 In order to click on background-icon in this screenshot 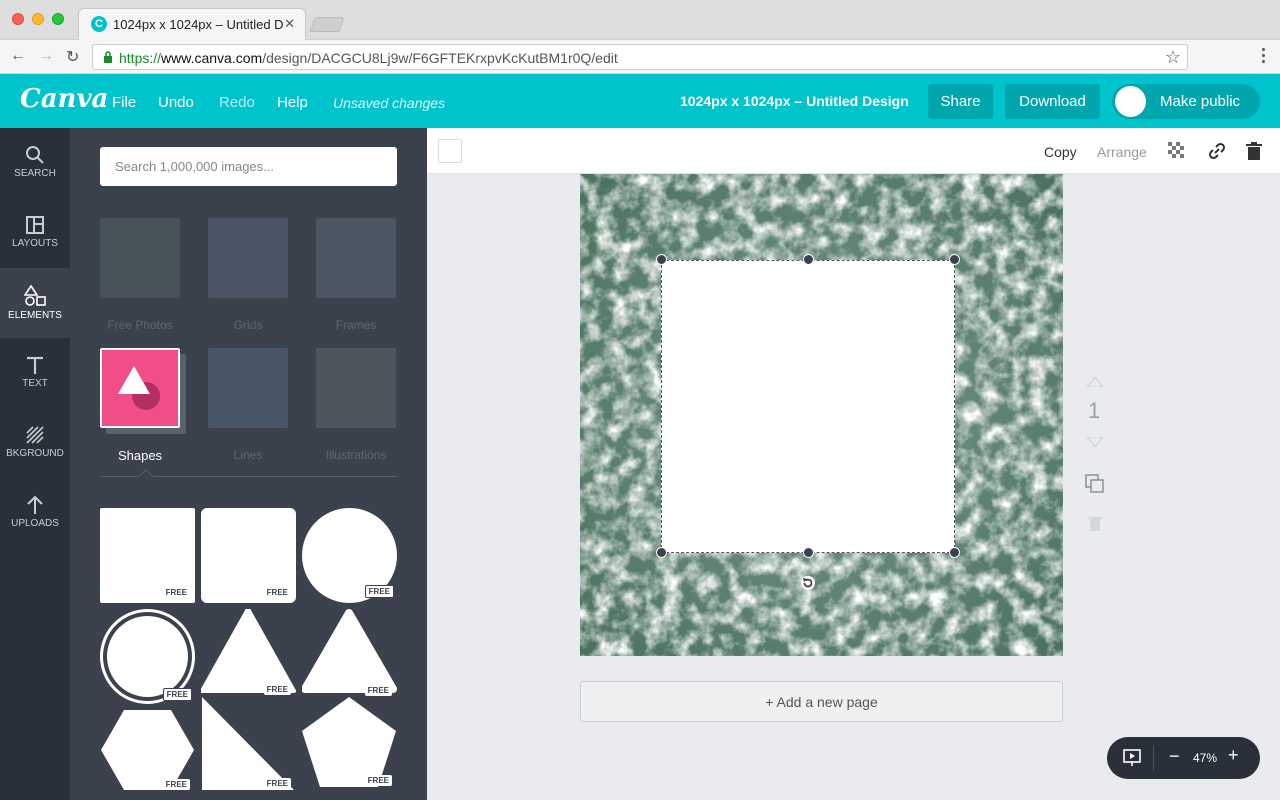, I will do `click(35, 435)`.